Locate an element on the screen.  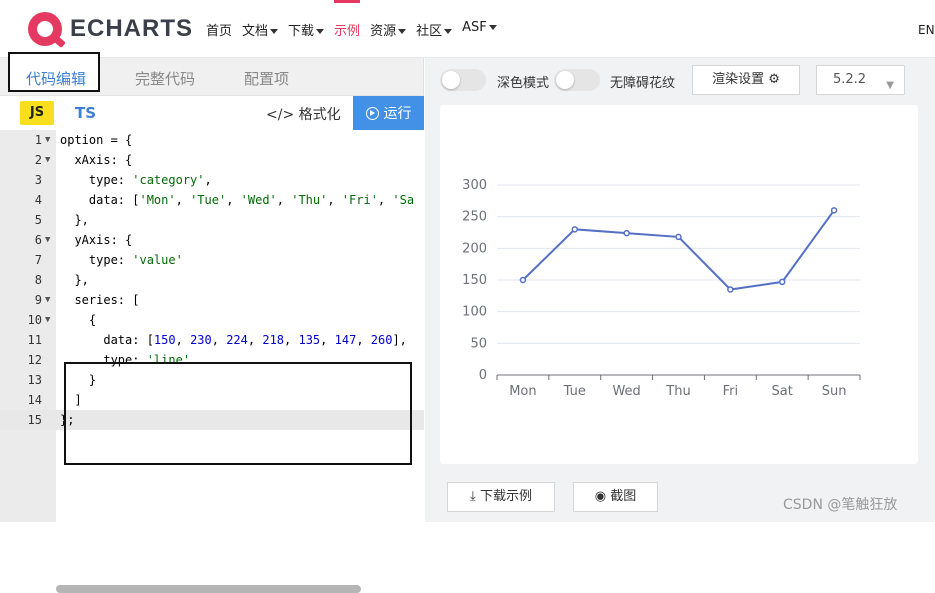
nav-docs: 文档 is located at coordinates (260, 29).